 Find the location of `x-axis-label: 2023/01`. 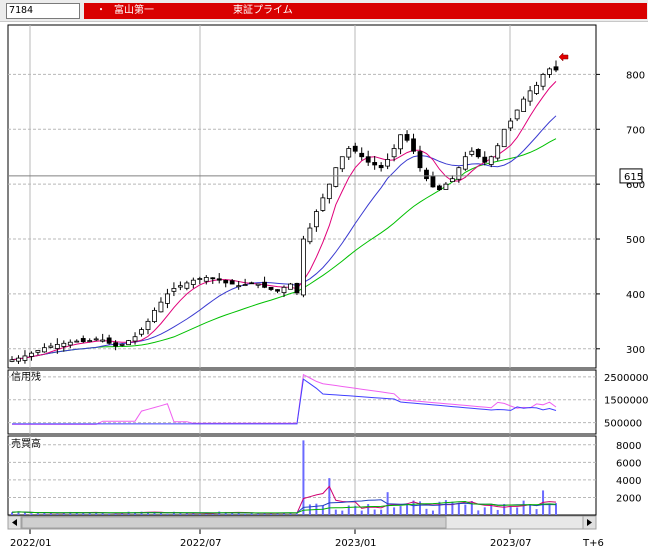

x-axis-label: 2023/01 is located at coordinates (356, 543).